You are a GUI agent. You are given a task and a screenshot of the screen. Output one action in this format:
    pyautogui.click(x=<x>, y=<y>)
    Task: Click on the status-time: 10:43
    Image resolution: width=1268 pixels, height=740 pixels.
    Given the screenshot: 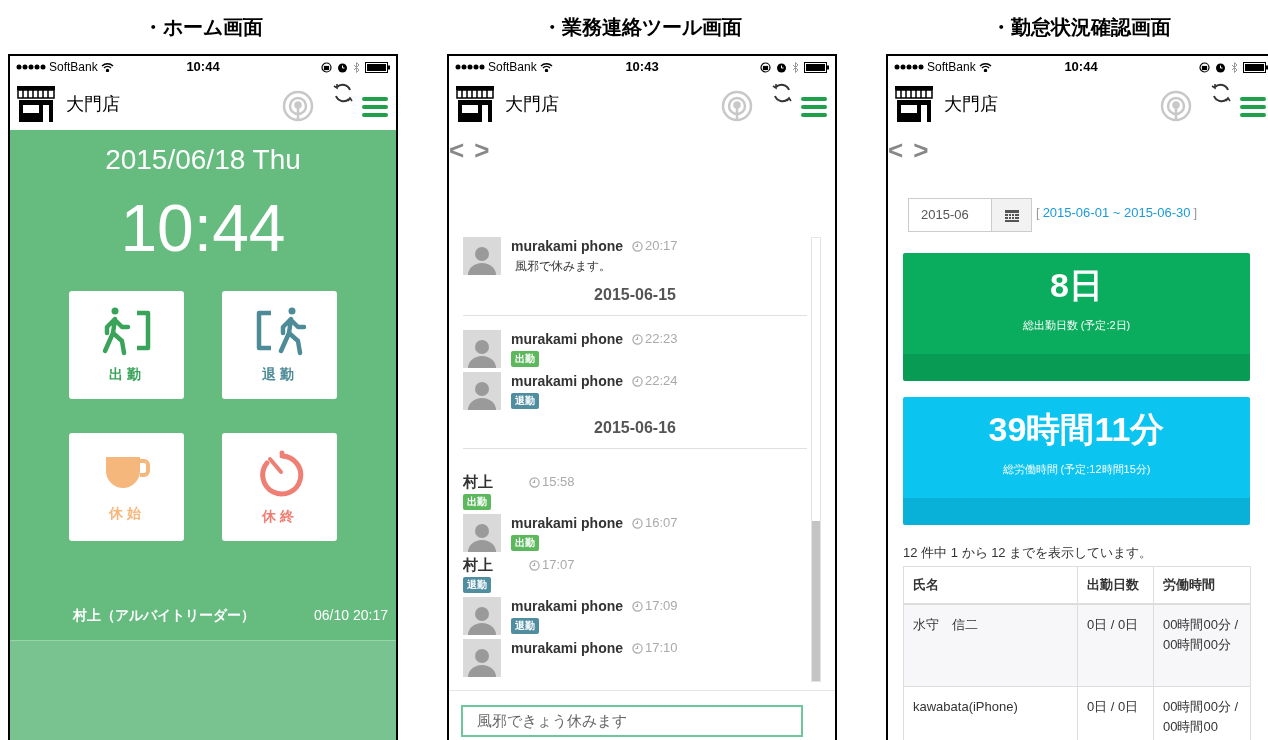 What is the action you would take?
    pyautogui.click(x=642, y=67)
    